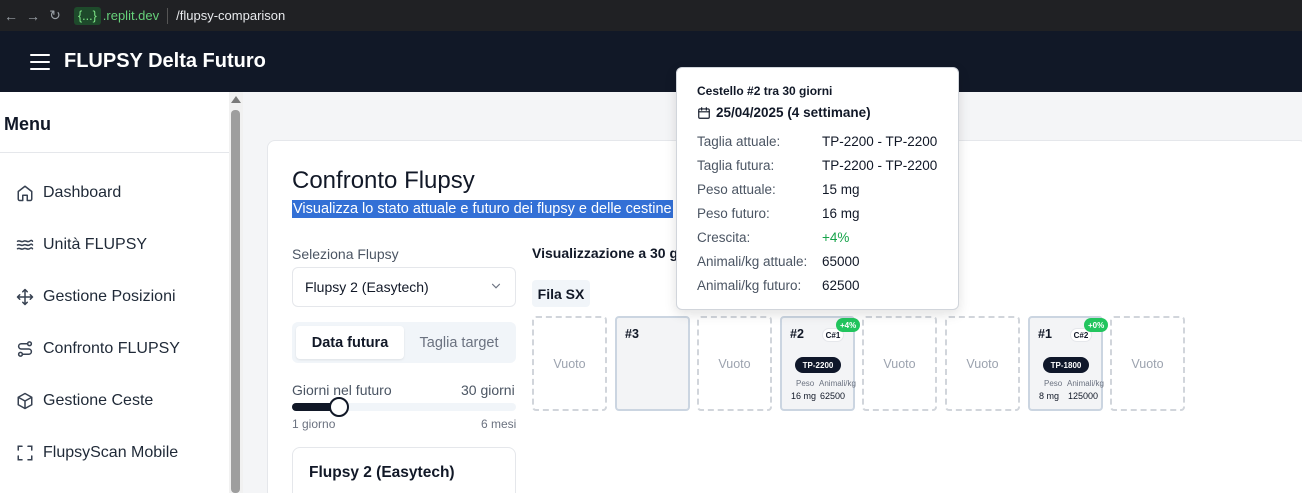  Describe the element at coordinates (836, 237) in the screenshot. I see `tooltip-growth-value: +4%` at that location.